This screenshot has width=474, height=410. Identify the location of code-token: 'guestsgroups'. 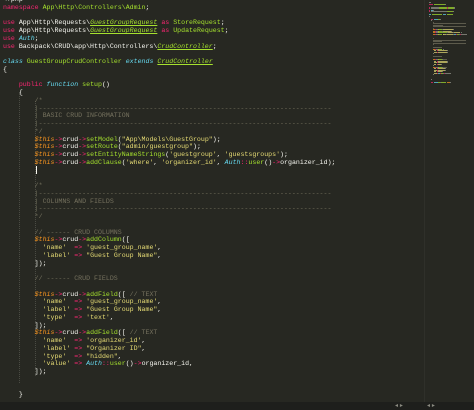
(252, 154).